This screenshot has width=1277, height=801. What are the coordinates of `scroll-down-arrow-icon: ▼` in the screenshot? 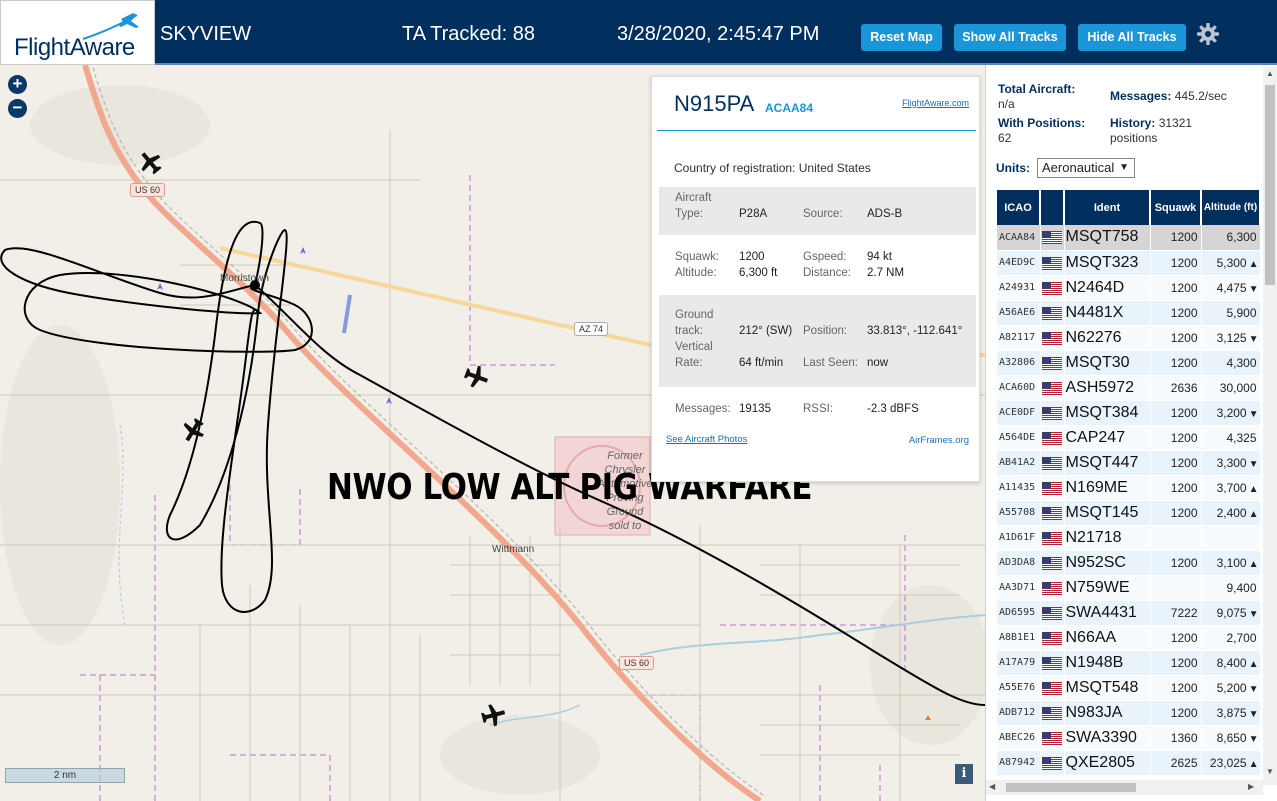 It's located at (1270, 771).